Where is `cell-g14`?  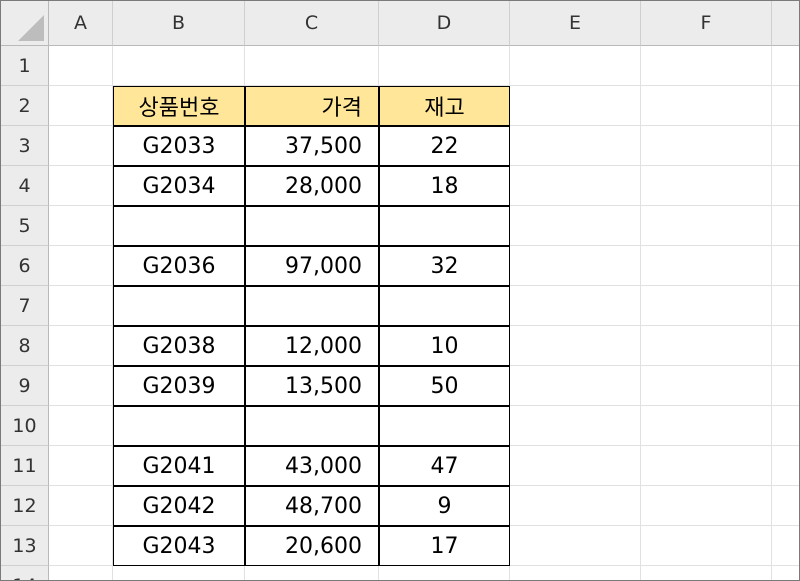 cell-g14 is located at coordinates (785, 573).